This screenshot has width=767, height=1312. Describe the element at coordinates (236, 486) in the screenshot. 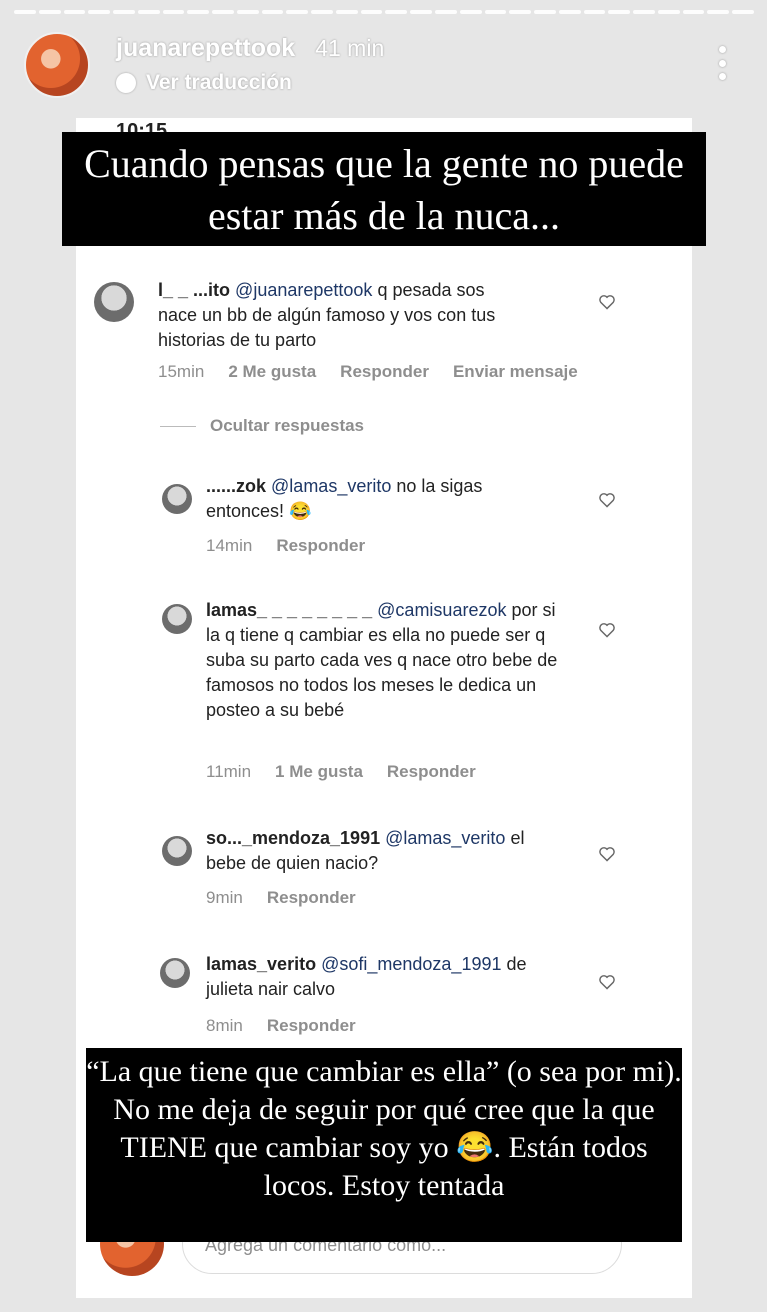

I see `comment-username: ......zok` at that location.